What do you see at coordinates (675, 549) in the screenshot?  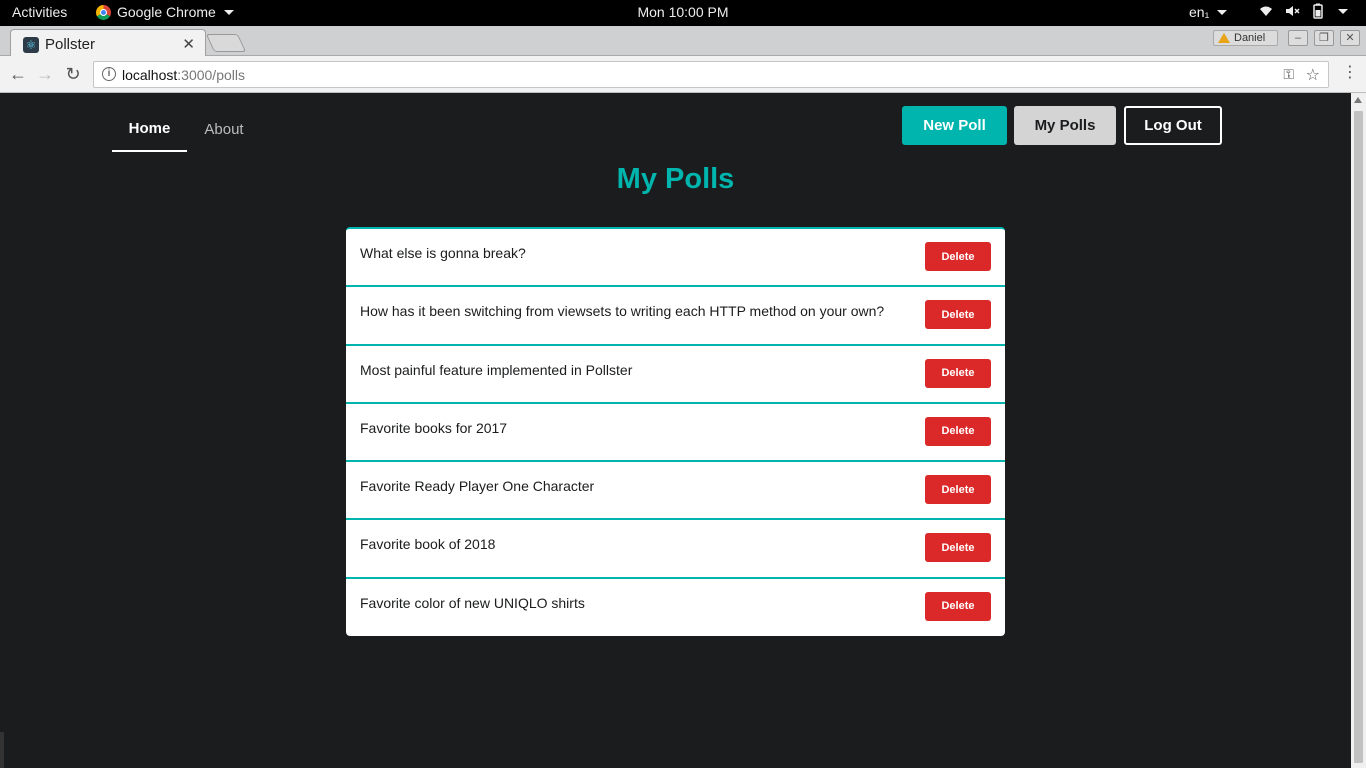 I see `poll-item: Favorite book of 2018 Delete` at bounding box center [675, 549].